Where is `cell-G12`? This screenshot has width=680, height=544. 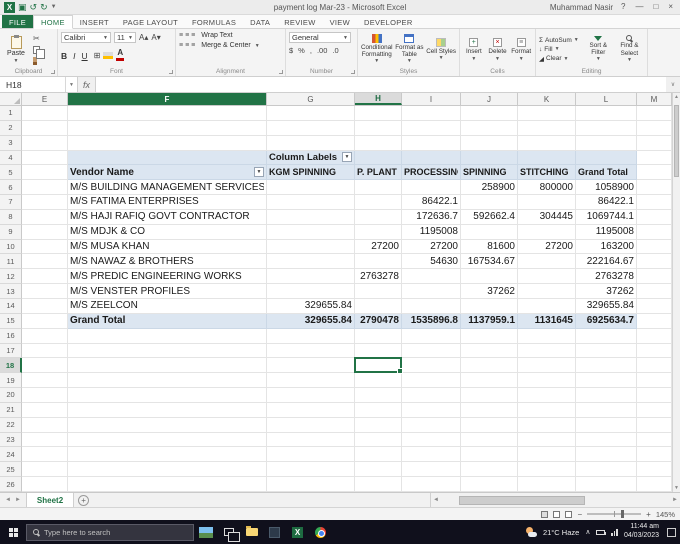 cell-G12 is located at coordinates (311, 277).